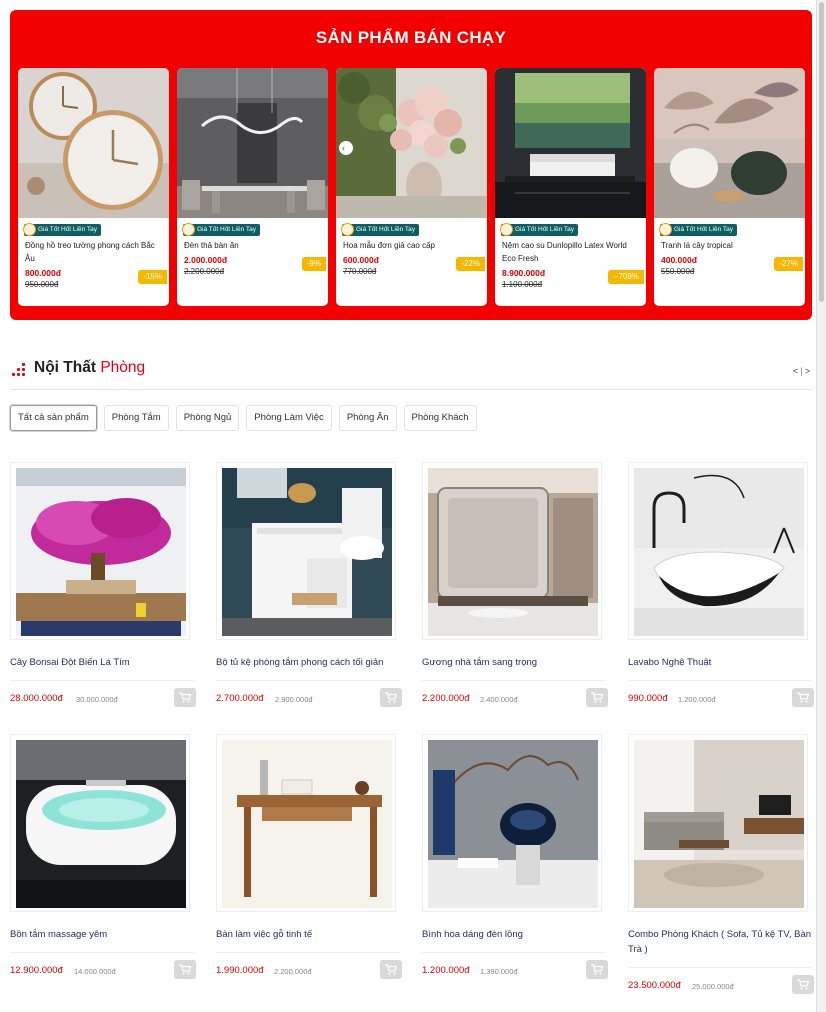 The image size is (826, 1012). I want to click on bestseller-title: SẢN PHẨM BÁN CHẠY, so click(411, 37).